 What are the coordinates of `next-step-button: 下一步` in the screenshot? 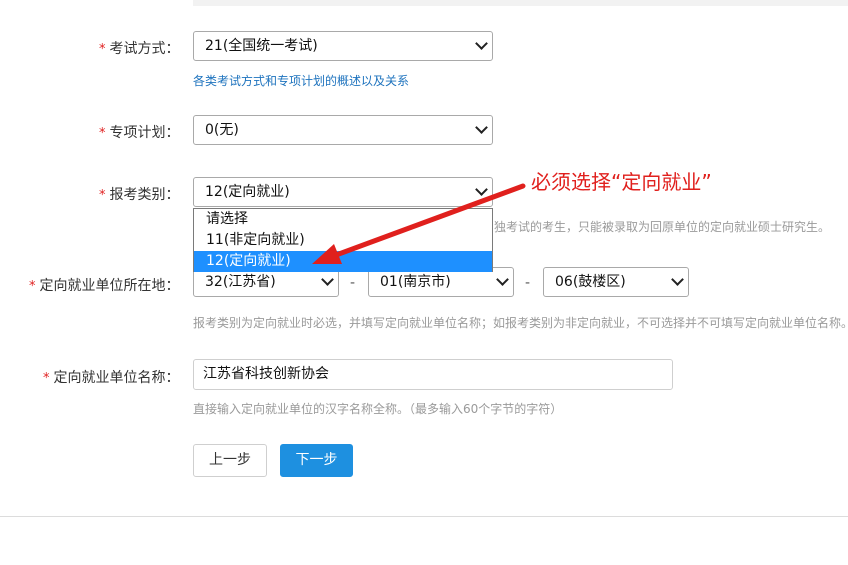 It's located at (316, 460).